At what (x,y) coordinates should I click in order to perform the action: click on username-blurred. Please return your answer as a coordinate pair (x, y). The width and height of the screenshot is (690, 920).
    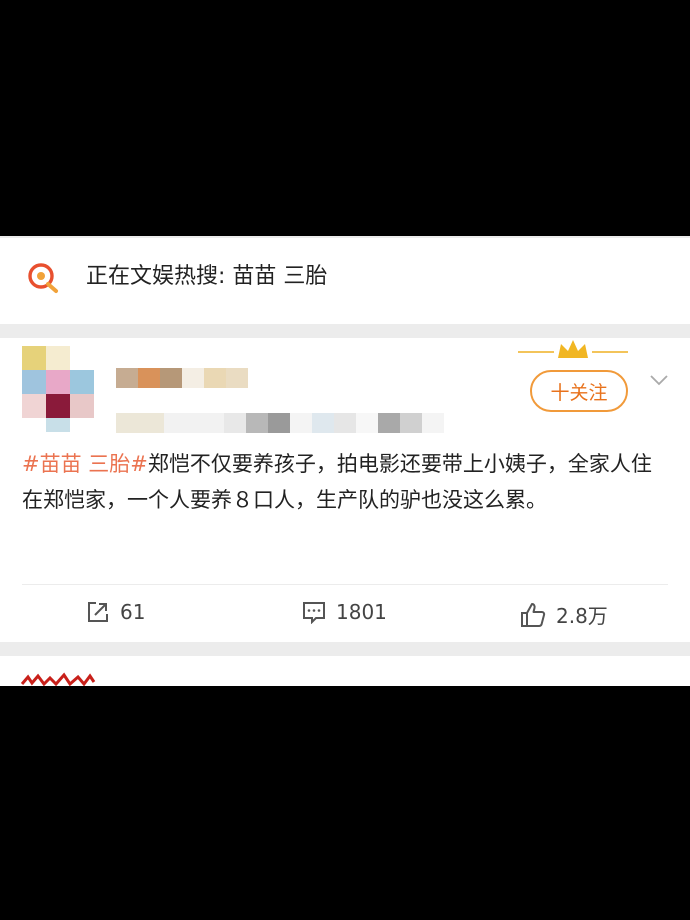
    Looking at the image, I should click on (182, 378).